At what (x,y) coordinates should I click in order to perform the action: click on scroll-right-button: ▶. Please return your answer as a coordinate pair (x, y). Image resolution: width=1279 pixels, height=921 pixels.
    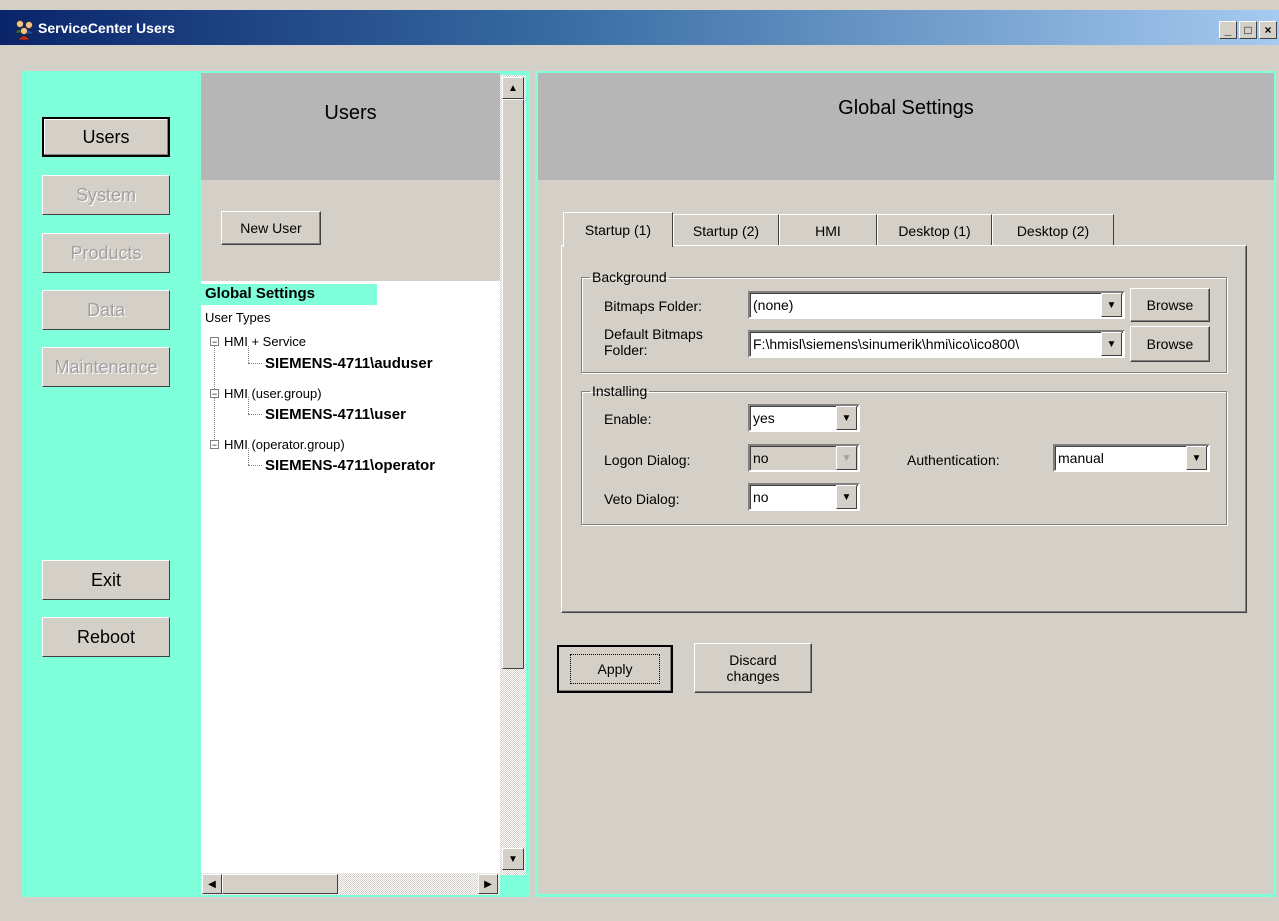
    Looking at the image, I should click on (488, 884).